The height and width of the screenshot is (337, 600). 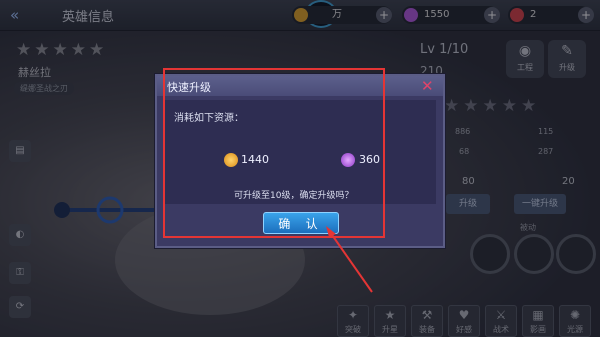 What do you see at coordinates (349, 259) in the screenshot?
I see `pointer-arrow-icon` at bounding box center [349, 259].